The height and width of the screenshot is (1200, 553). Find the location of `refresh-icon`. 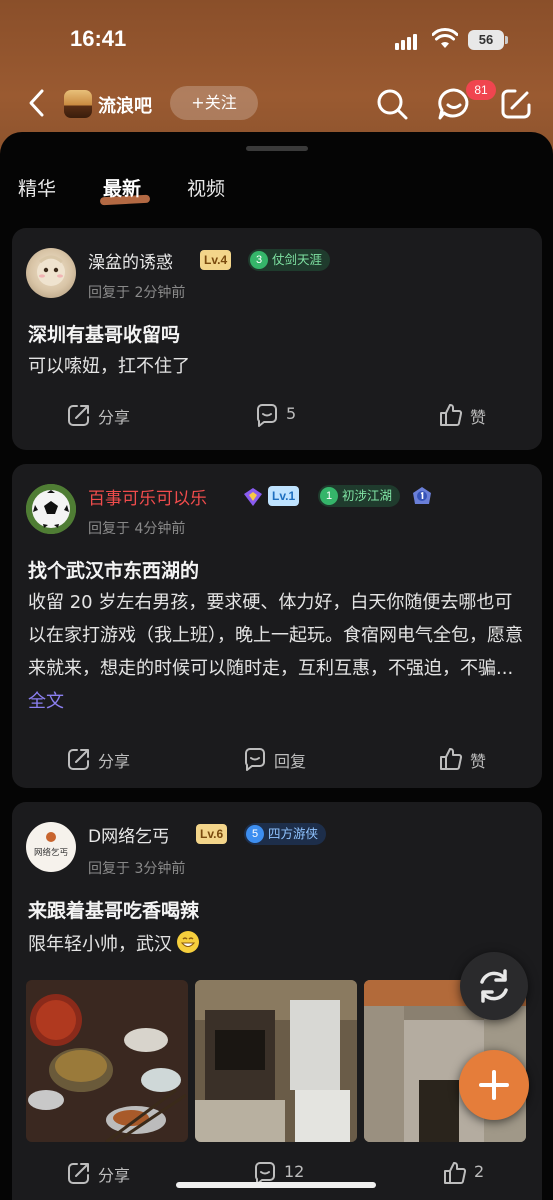

refresh-icon is located at coordinates (494, 986).